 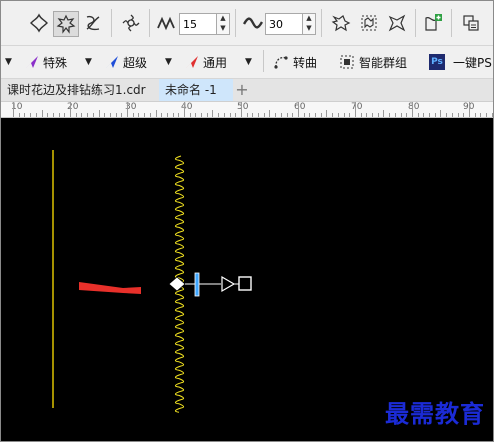 I want to click on zipper-distortion-icon, so click(x=66, y=24).